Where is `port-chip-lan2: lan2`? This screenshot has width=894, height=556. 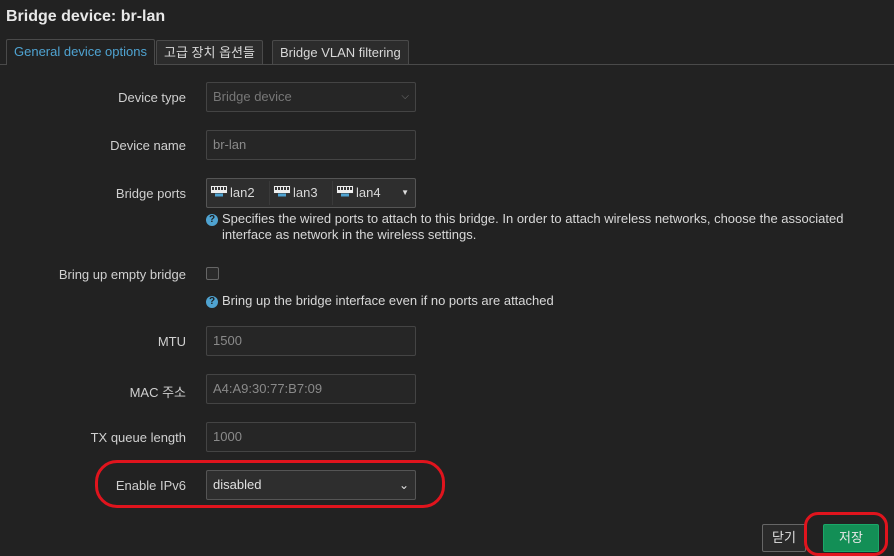 port-chip-lan2: lan2 is located at coordinates (232, 193).